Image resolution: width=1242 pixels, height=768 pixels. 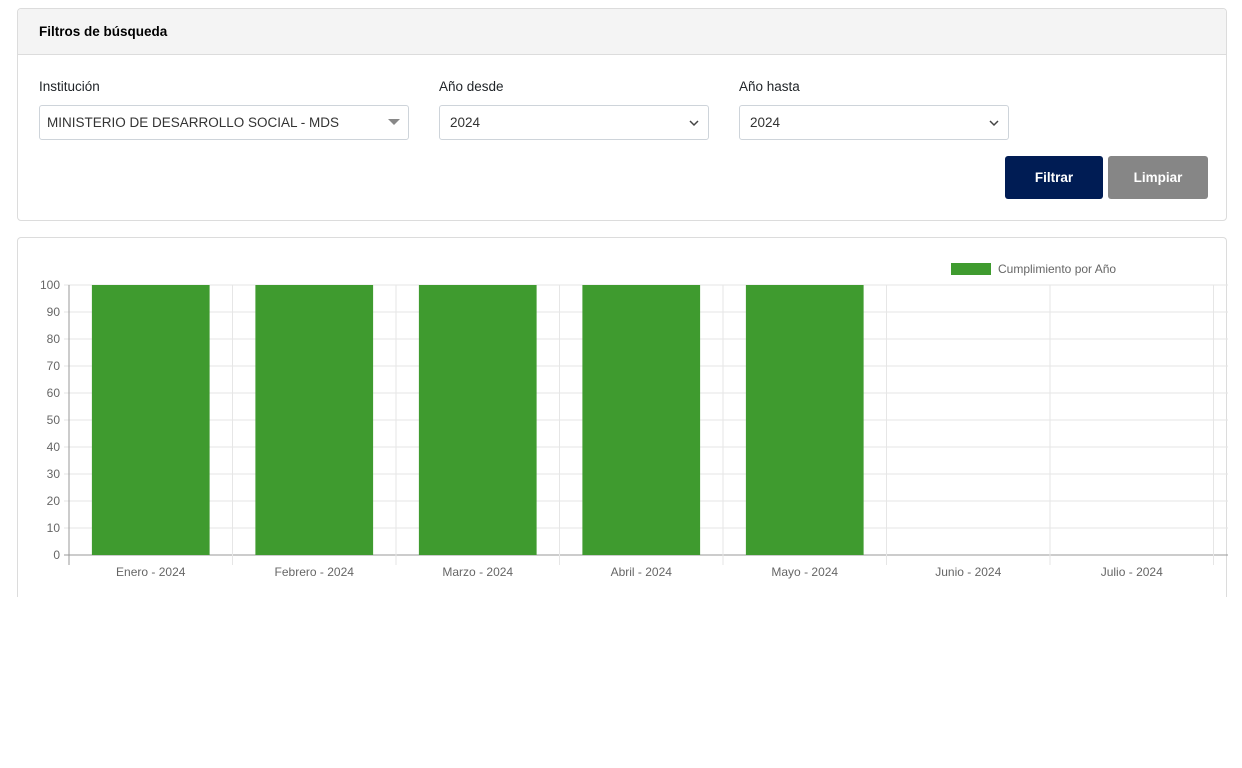 What do you see at coordinates (54, 339) in the screenshot?
I see `y-tick-label: 80` at bounding box center [54, 339].